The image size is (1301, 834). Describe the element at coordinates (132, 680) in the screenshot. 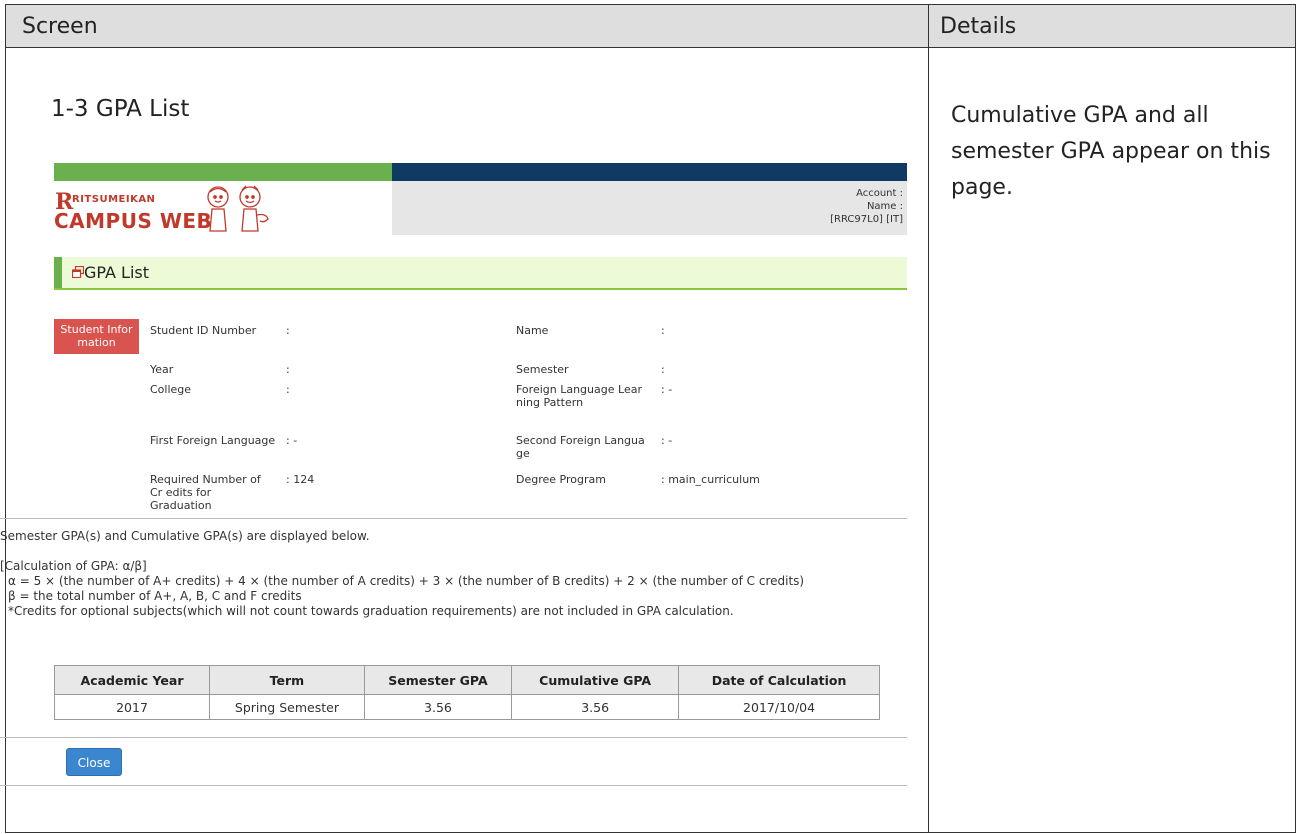

I see `col-academic-year: Academic Year` at that location.